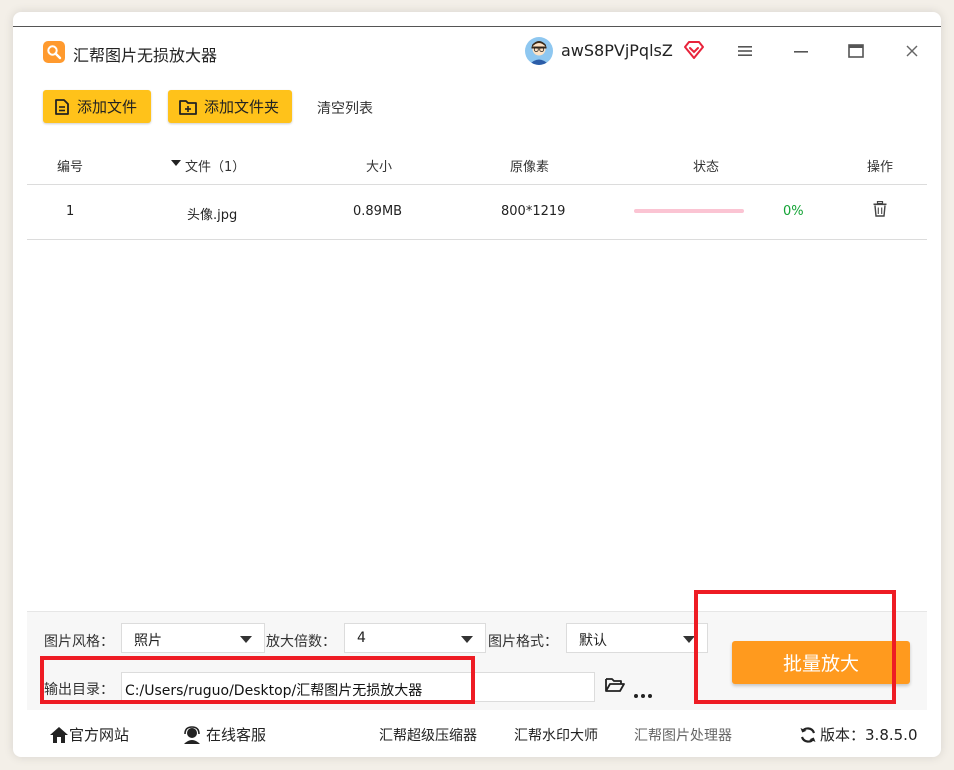 The width and height of the screenshot is (954, 770). Describe the element at coordinates (477, 50) in the screenshot. I see `title-bar: 汇帮图片无损放大器 awS8PVjPqlsZ` at that location.